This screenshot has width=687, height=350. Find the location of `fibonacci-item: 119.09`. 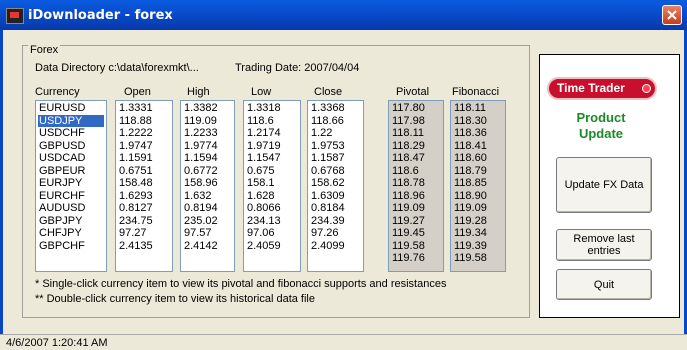

fibonacci-item: 119.09 is located at coordinates (478, 208).